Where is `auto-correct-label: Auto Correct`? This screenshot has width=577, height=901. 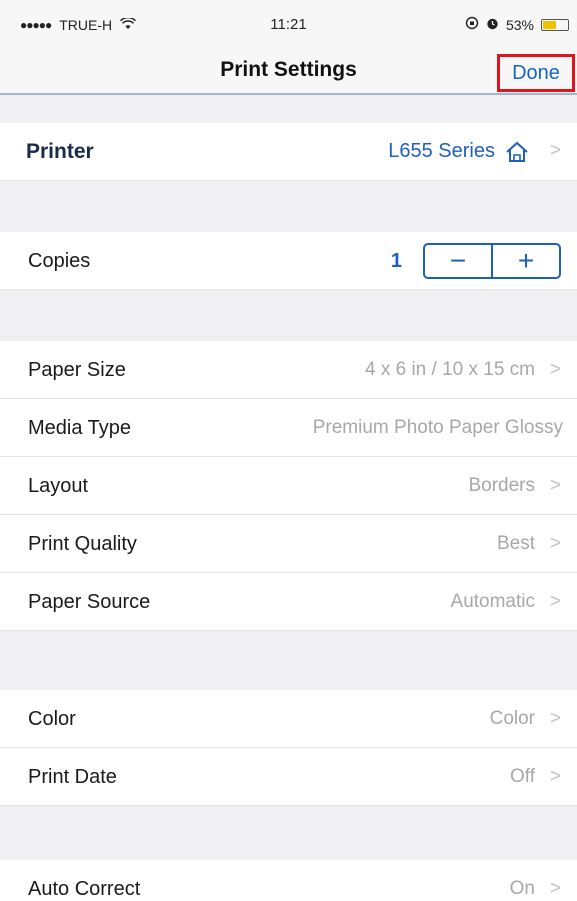 auto-correct-label: Auto Correct is located at coordinates (84, 889).